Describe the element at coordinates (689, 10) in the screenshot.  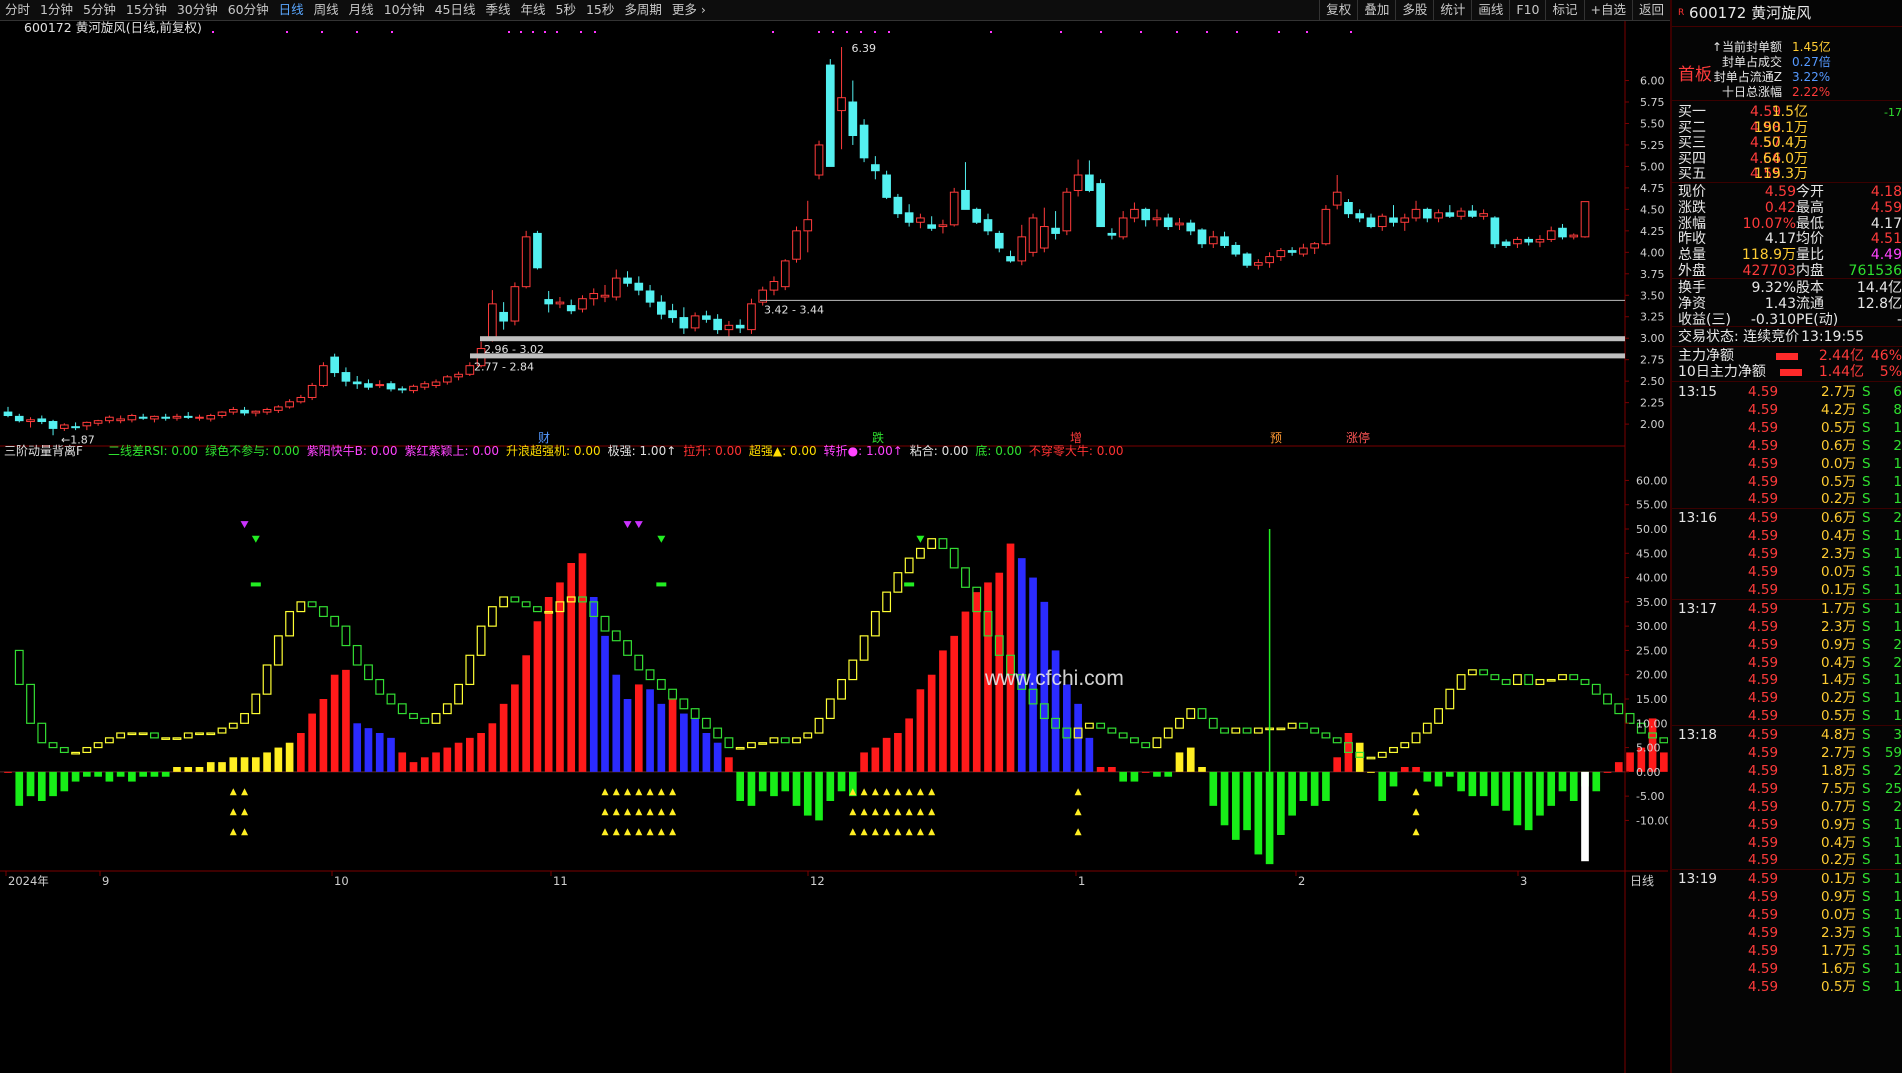
I see `period-tab-16: 更多 ›` at that location.